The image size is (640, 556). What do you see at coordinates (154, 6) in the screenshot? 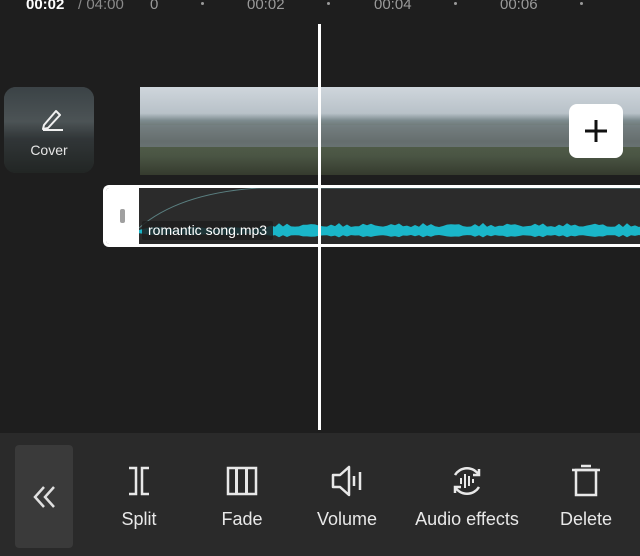
I see `ruler-partial-label: 0` at bounding box center [154, 6].